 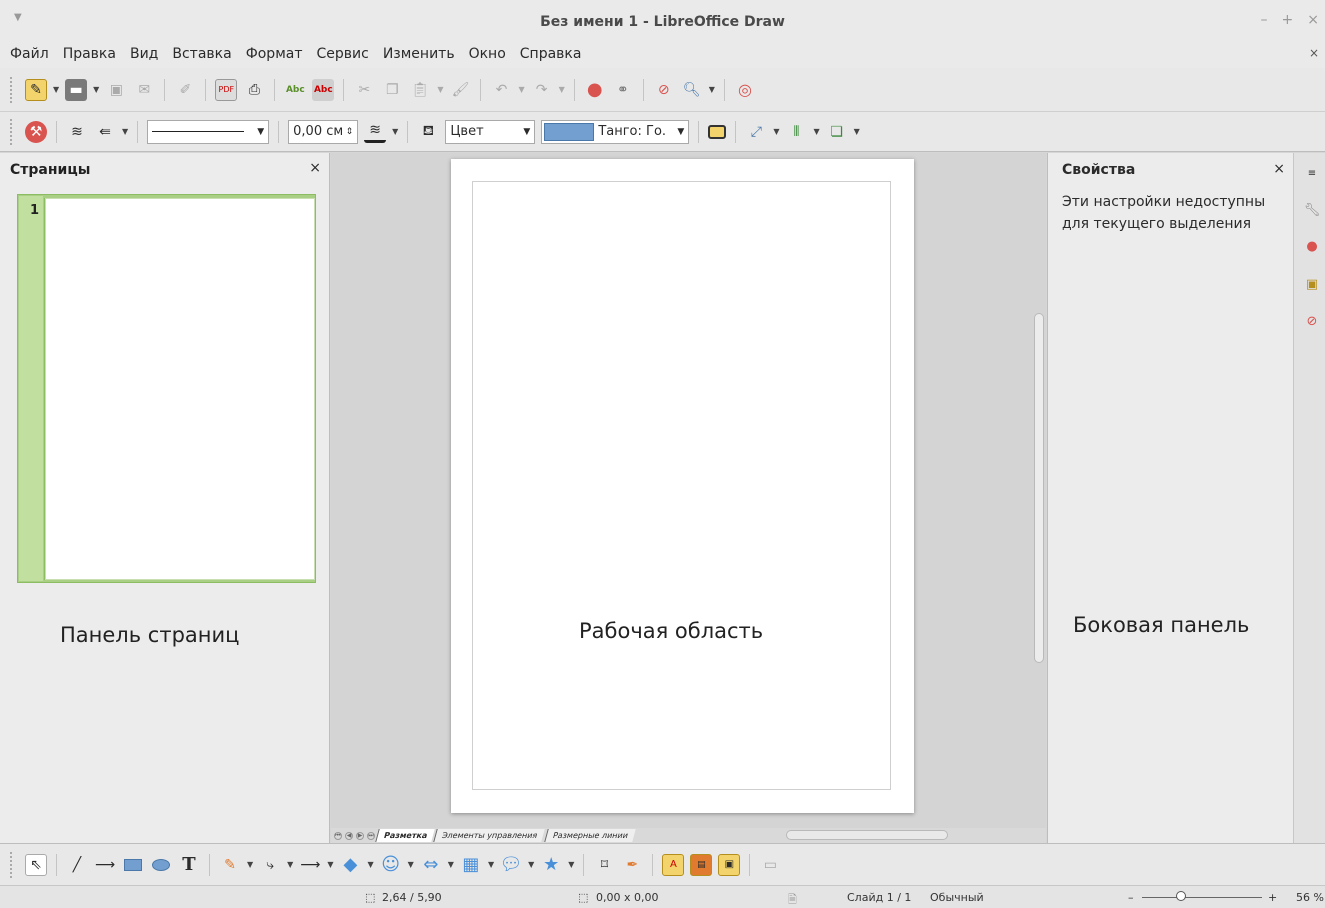 What do you see at coordinates (1312, 210) in the screenshot?
I see `properties-wrench-icon: 🔧︎` at bounding box center [1312, 210].